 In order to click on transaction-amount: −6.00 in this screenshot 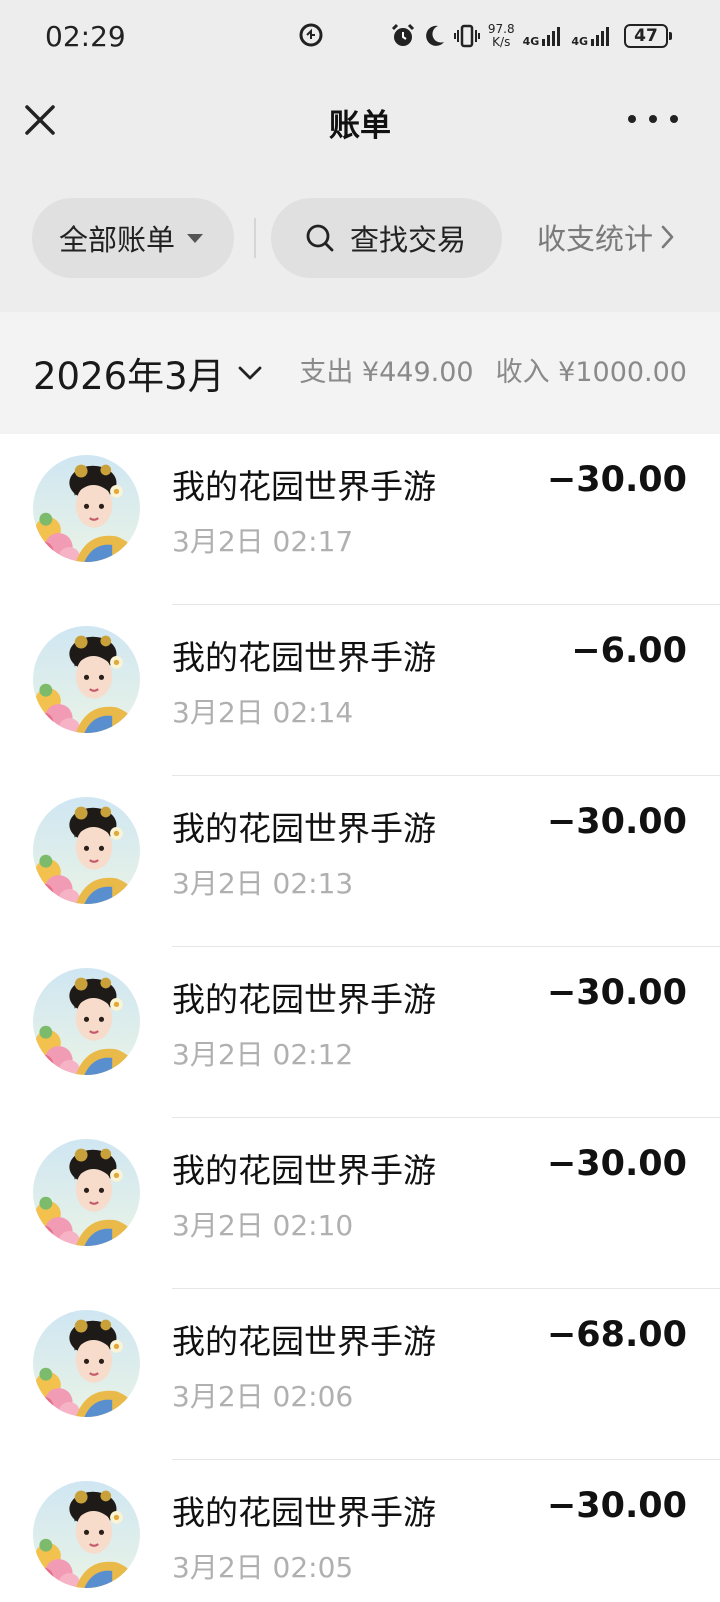, I will do `click(629, 651)`.